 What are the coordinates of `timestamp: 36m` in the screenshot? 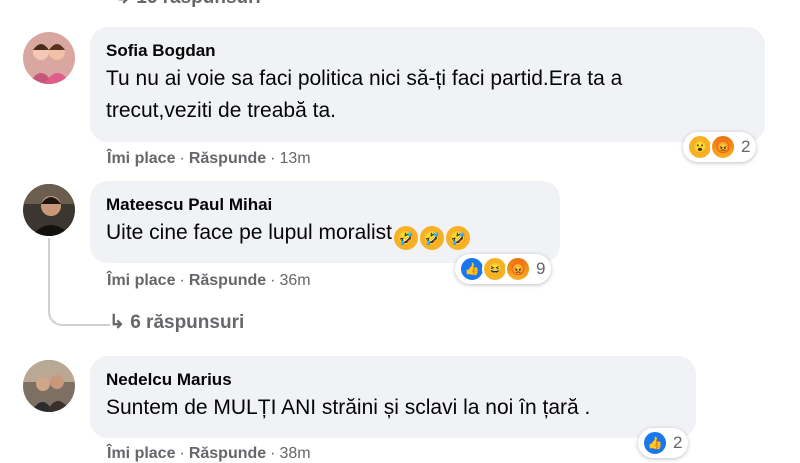 It's located at (294, 280).